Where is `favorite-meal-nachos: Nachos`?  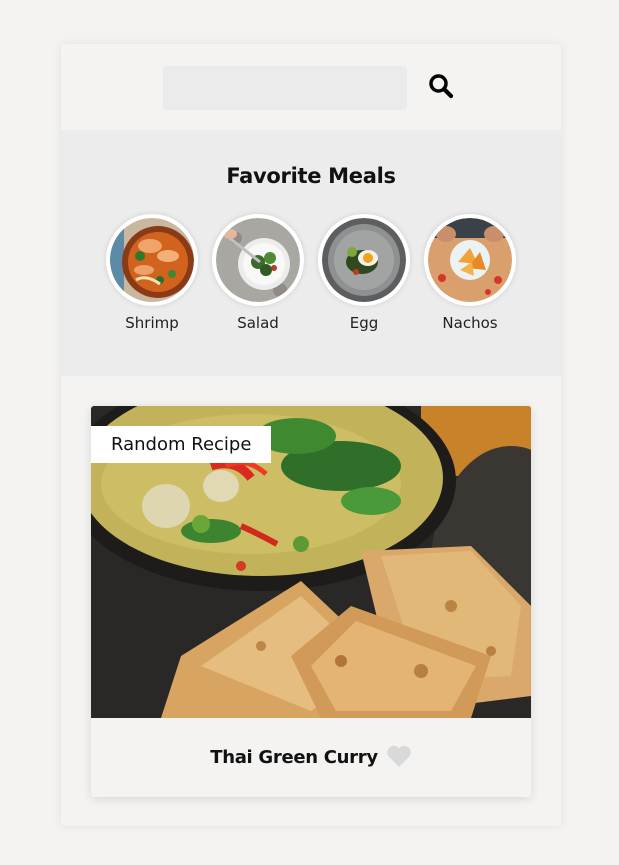 favorite-meal-nachos: Nachos is located at coordinates (470, 273).